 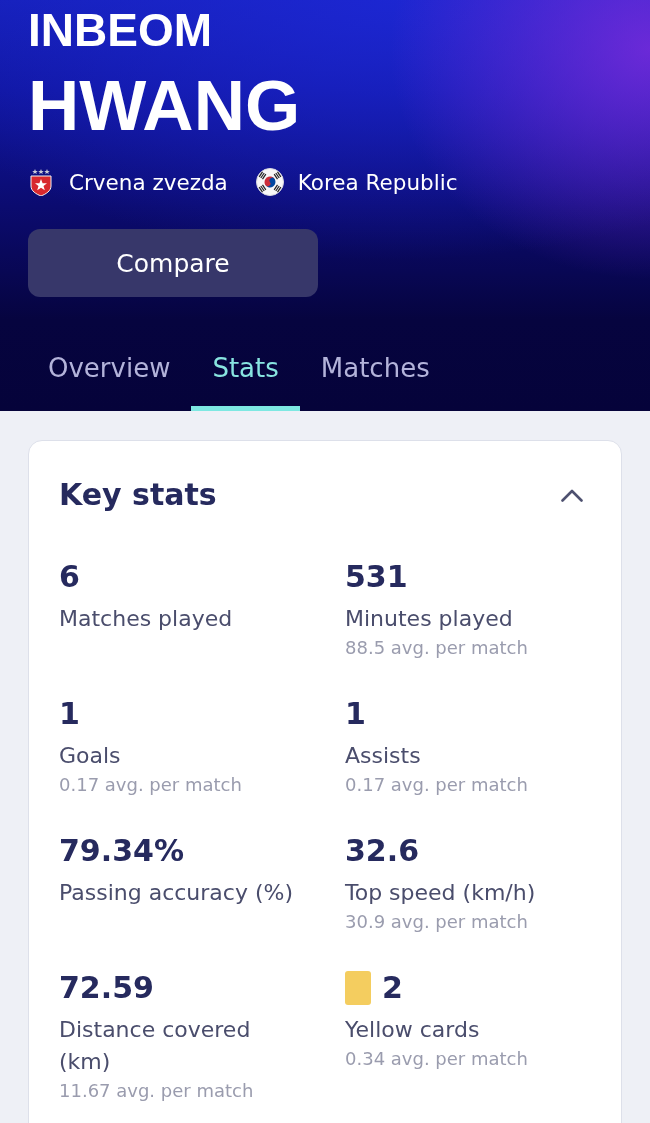 I want to click on stat-label: Goals, so click(x=90, y=756).